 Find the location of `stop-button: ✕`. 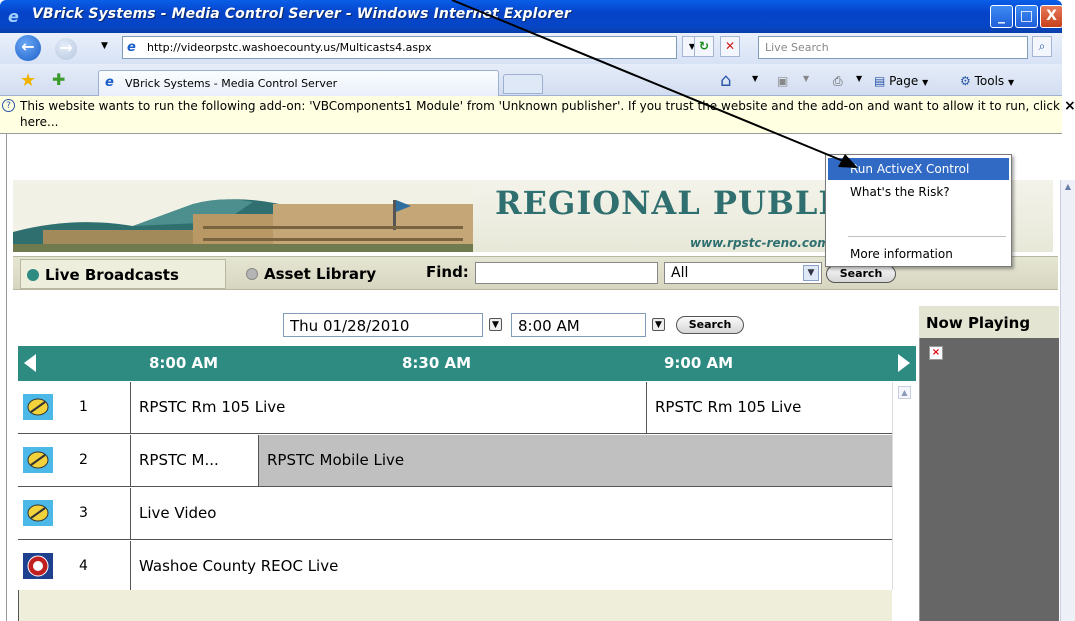

stop-button: ✕ is located at coordinates (730, 46).